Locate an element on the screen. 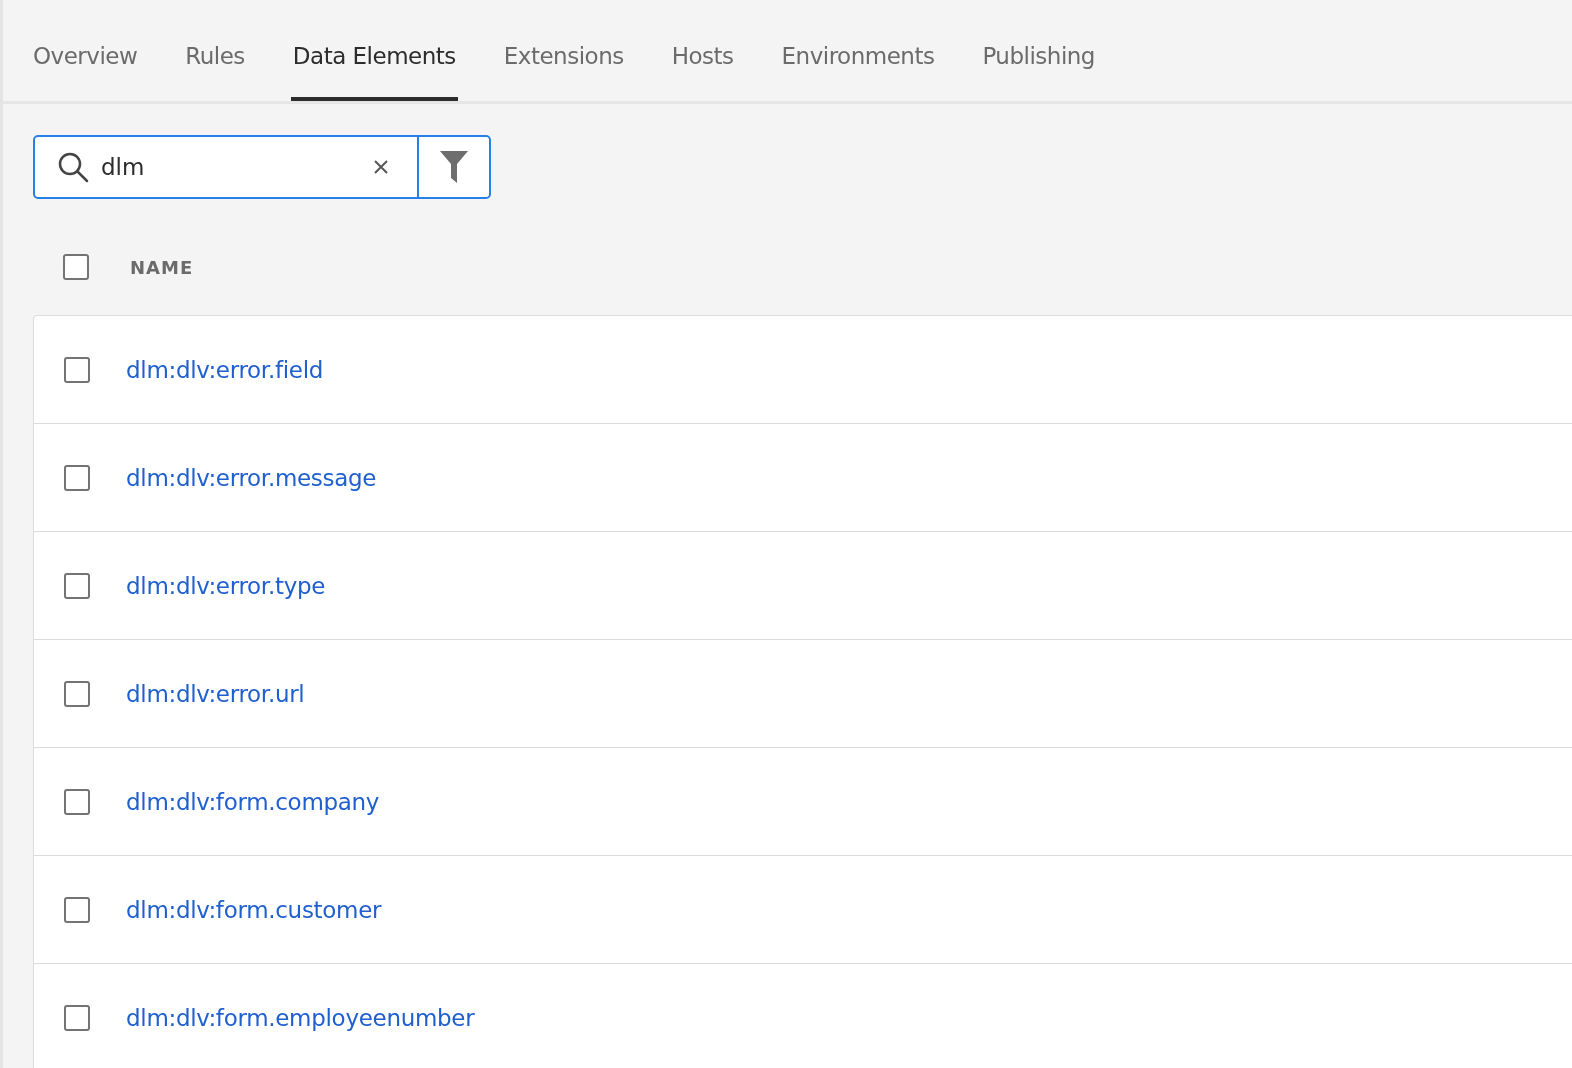  tab: Rules is located at coordinates (215, 57).